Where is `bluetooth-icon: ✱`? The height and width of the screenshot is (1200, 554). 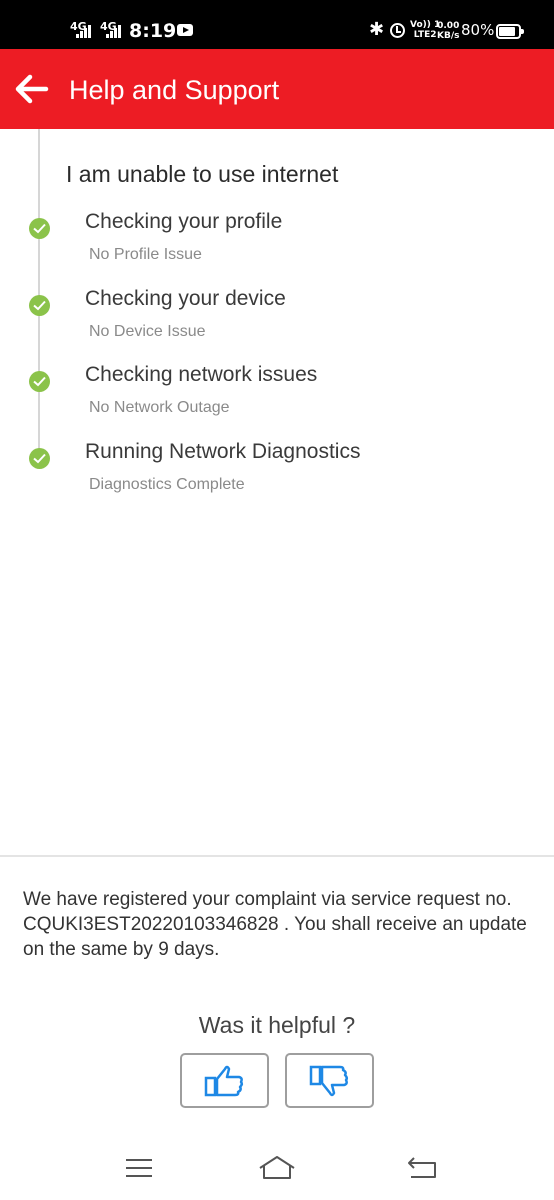
bluetooth-icon: ✱ is located at coordinates (377, 29).